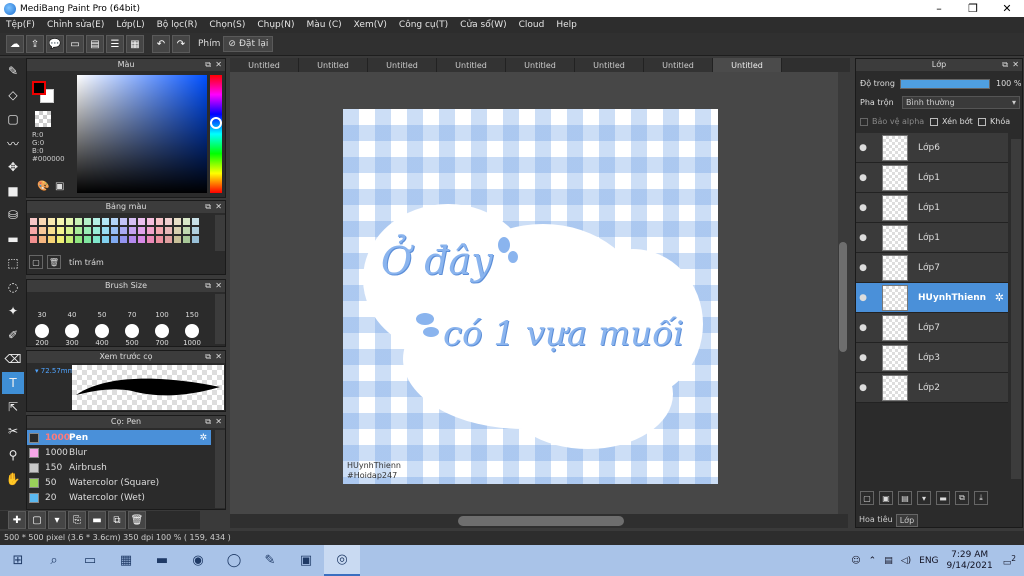 This screenshot has width=1024, height=576. What do you see at coordinates (13, 143) in the screenshot?
I see `blend-tool-icon: 〰` at bounding box center [13, 143].